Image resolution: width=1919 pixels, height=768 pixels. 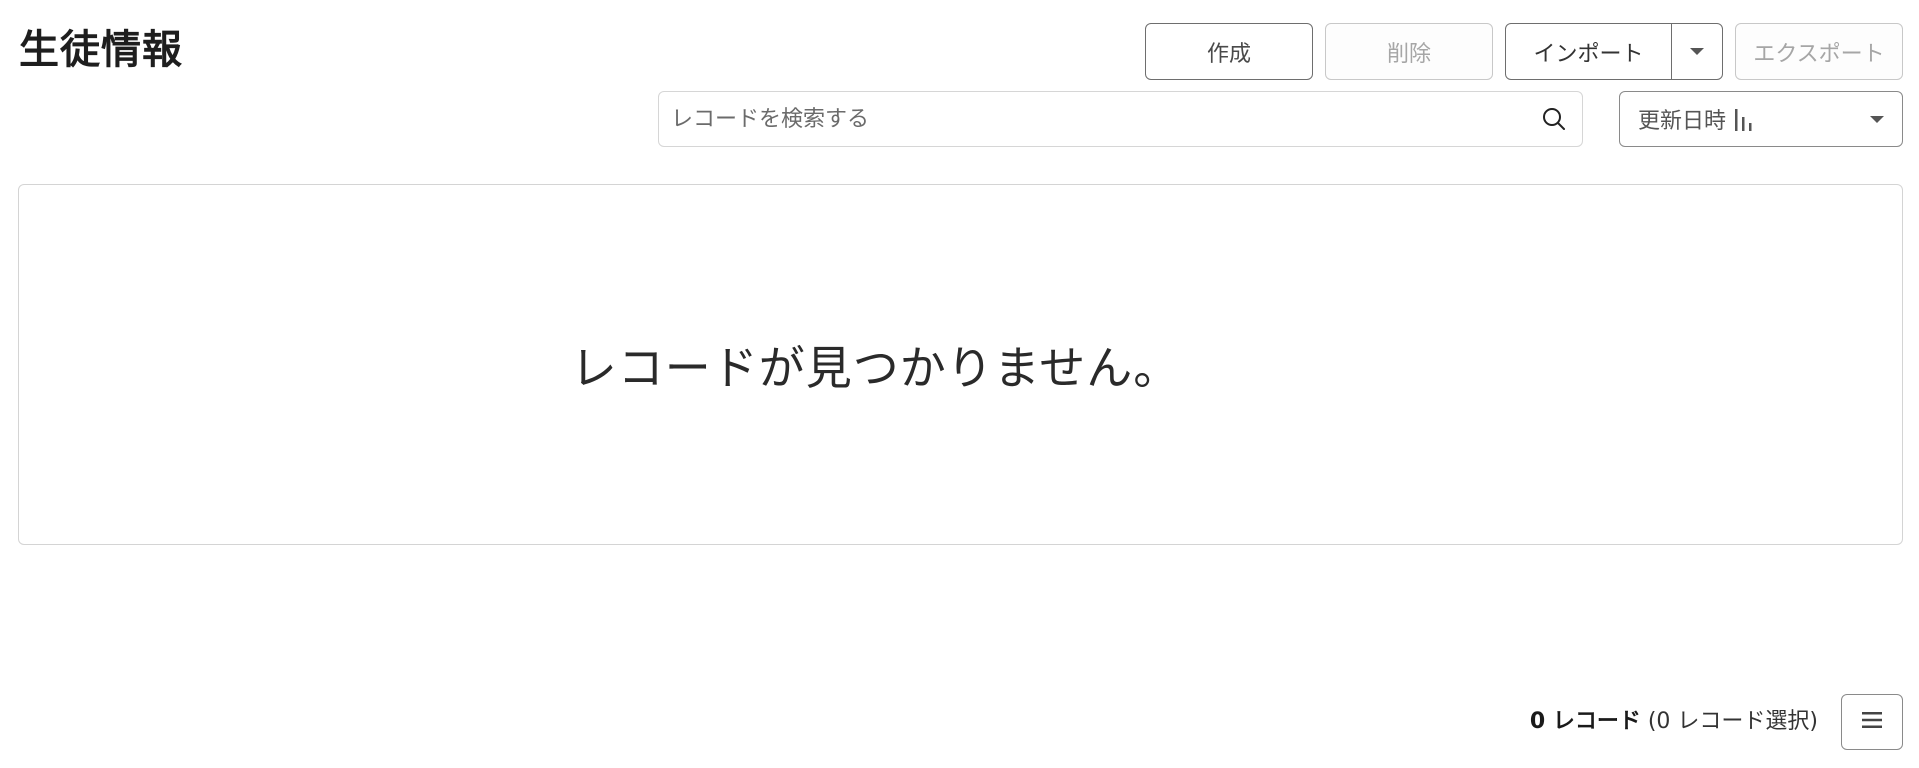 I want to click on record-selected: (0 レコード選択), so click(x=1732, y=721).